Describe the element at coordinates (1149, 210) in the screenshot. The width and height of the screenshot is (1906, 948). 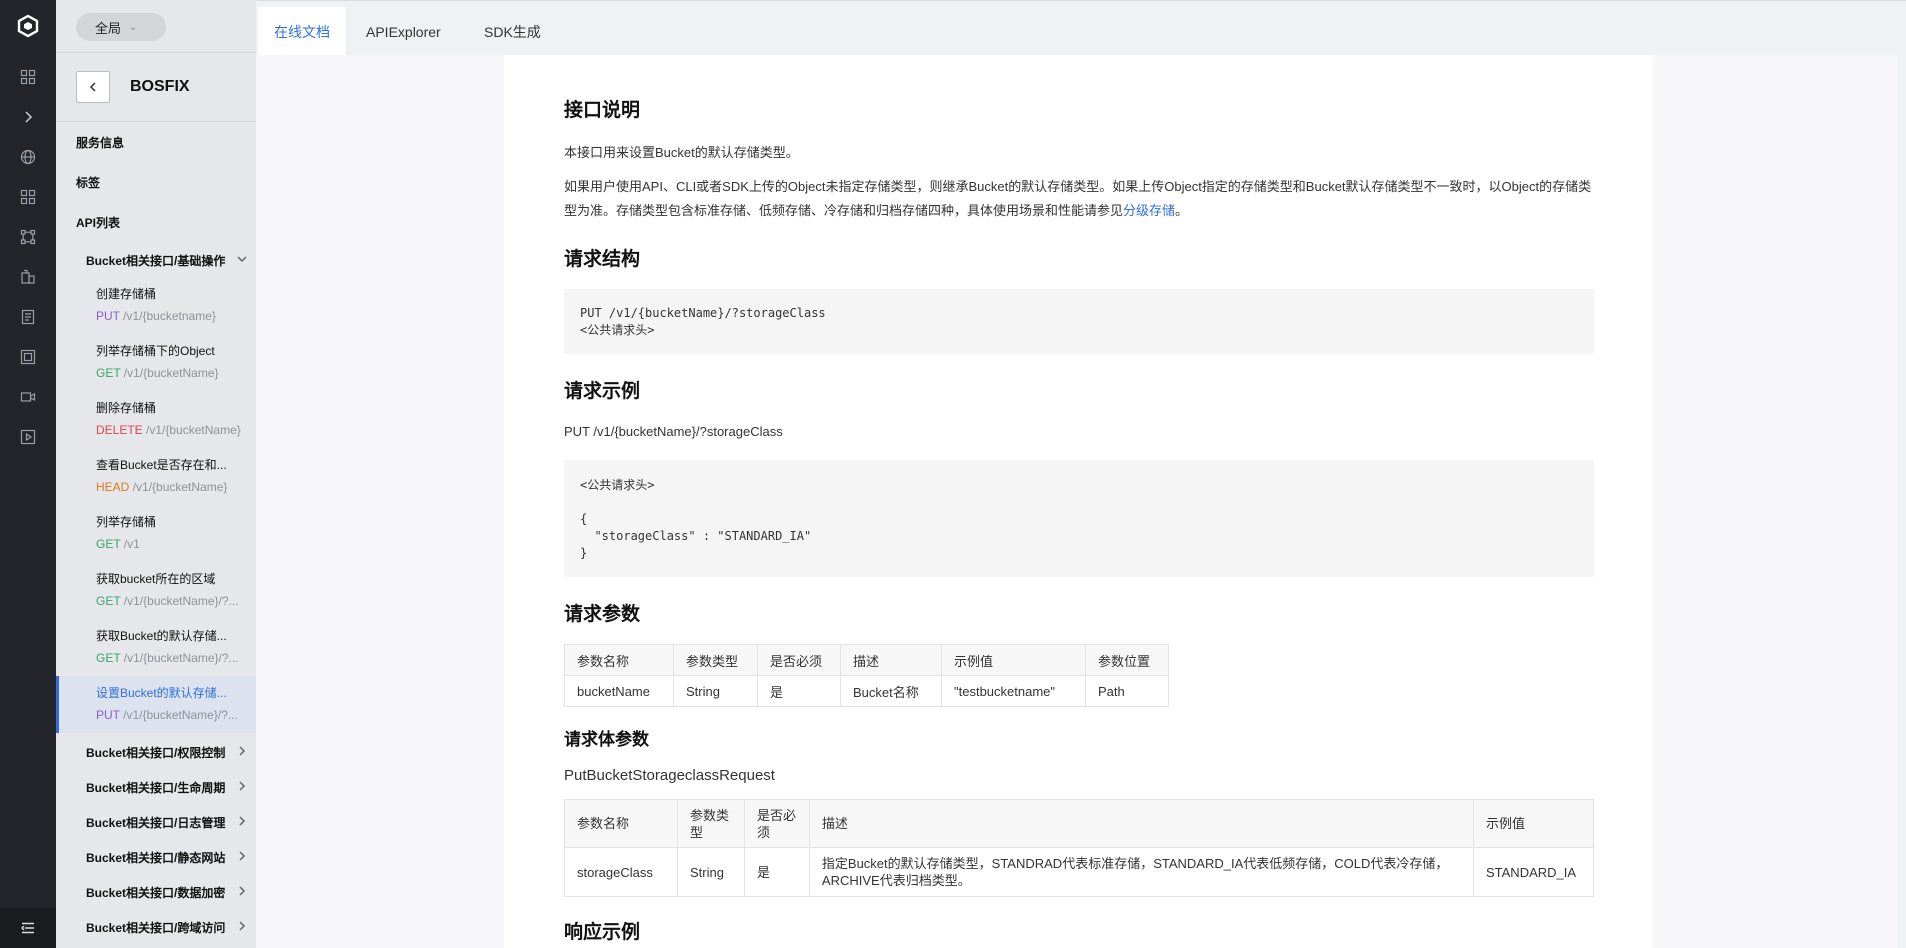
I see `tiered-storage-link: 分级存储` at that location.